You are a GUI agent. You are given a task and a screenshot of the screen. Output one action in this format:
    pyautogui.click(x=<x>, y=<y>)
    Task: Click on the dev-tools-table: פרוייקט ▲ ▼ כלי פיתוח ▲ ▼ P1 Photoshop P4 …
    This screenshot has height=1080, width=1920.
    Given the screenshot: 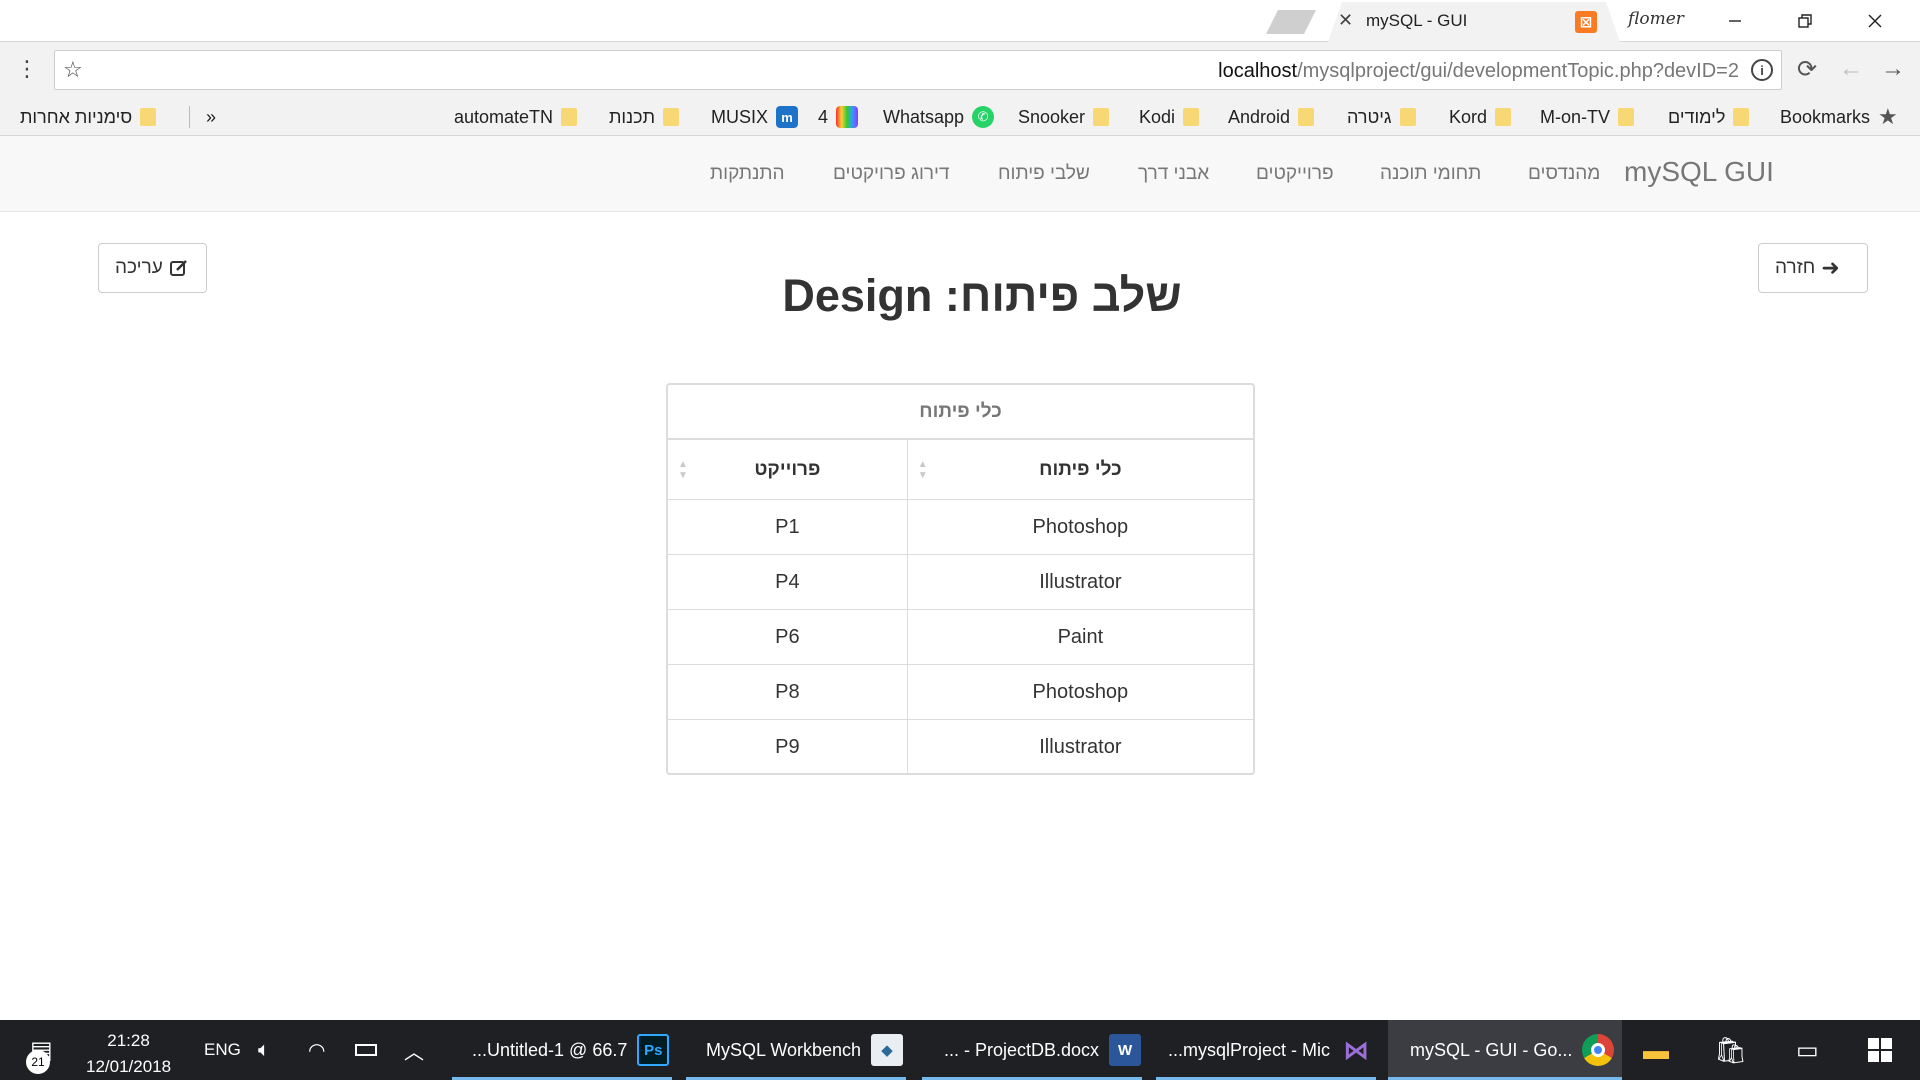 What is the action you would take?
    pyautogui.click(x=960, y=607)
    